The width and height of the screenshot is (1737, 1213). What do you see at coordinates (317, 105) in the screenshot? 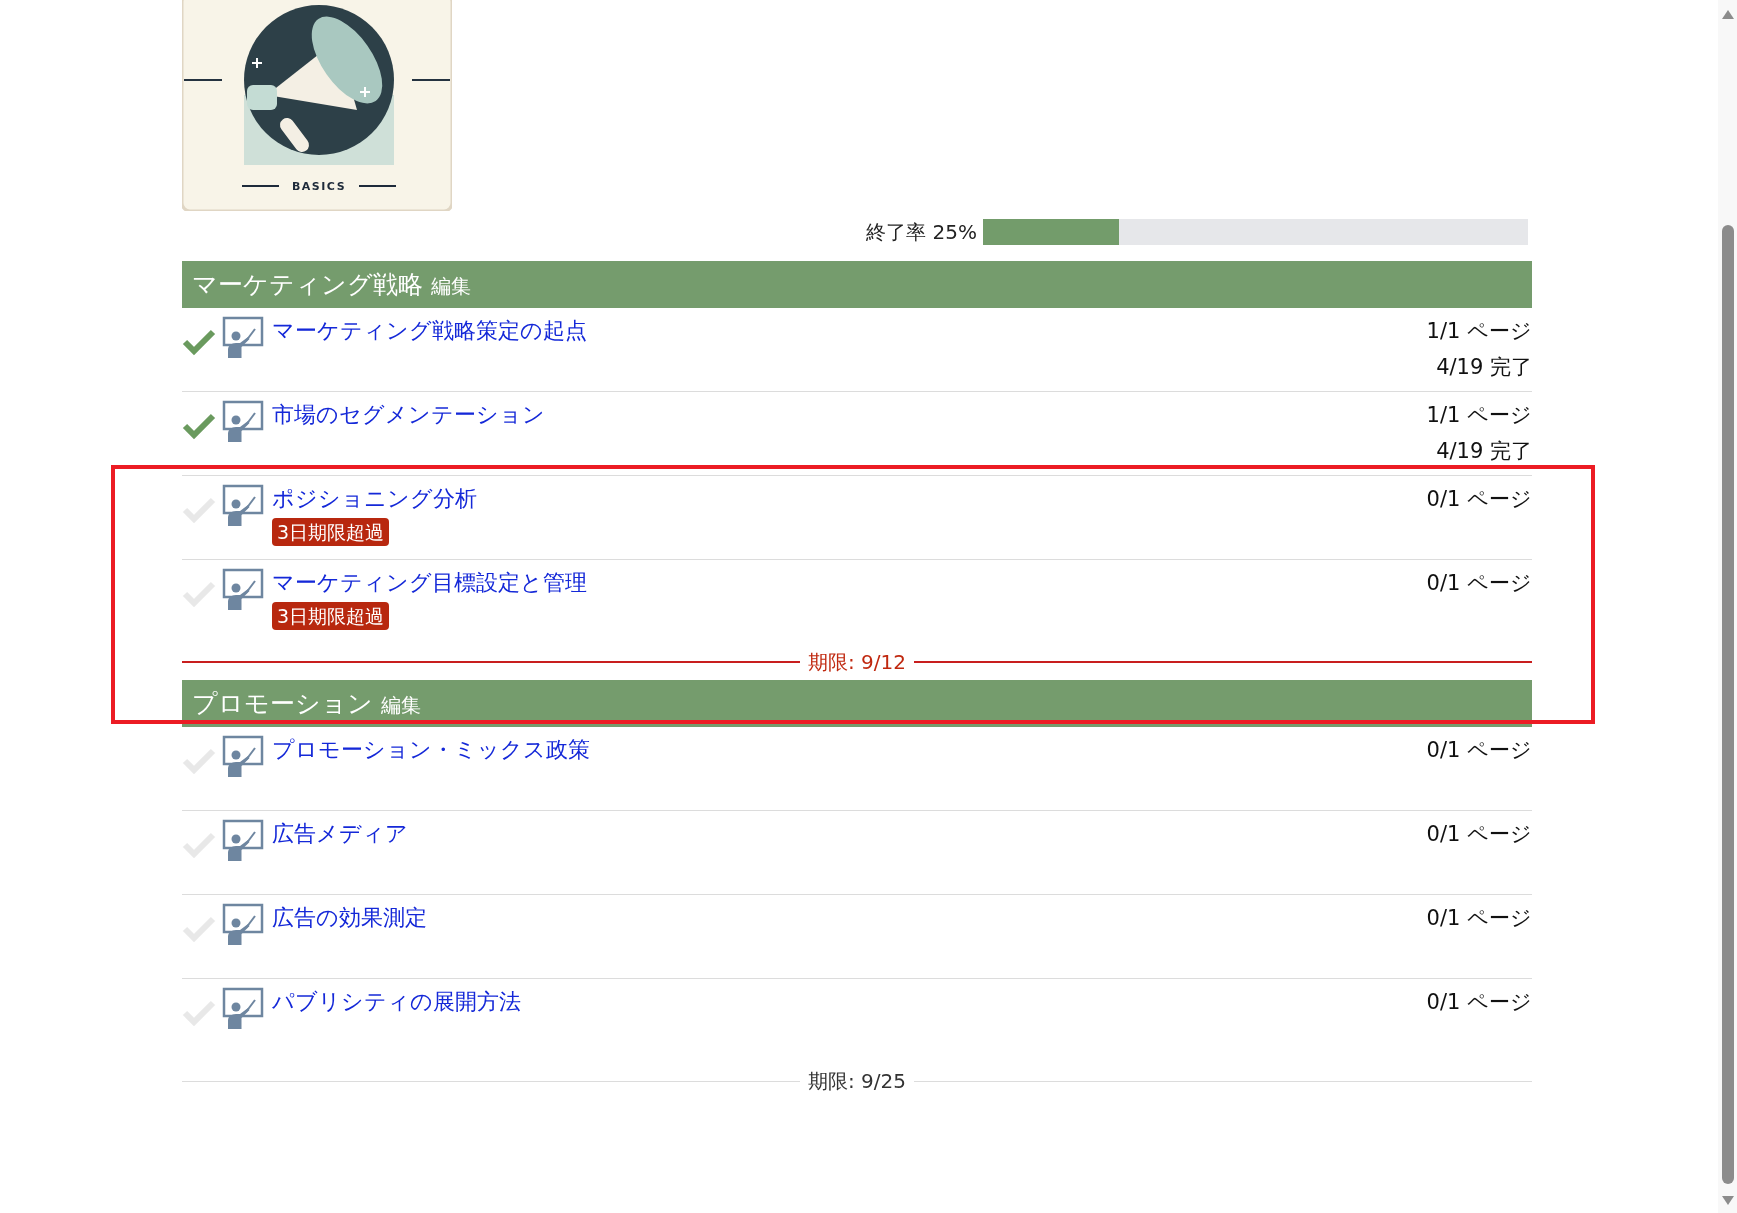
I see `course-thumbnail-drawing: BASICS` at bounding box center [317, 105].